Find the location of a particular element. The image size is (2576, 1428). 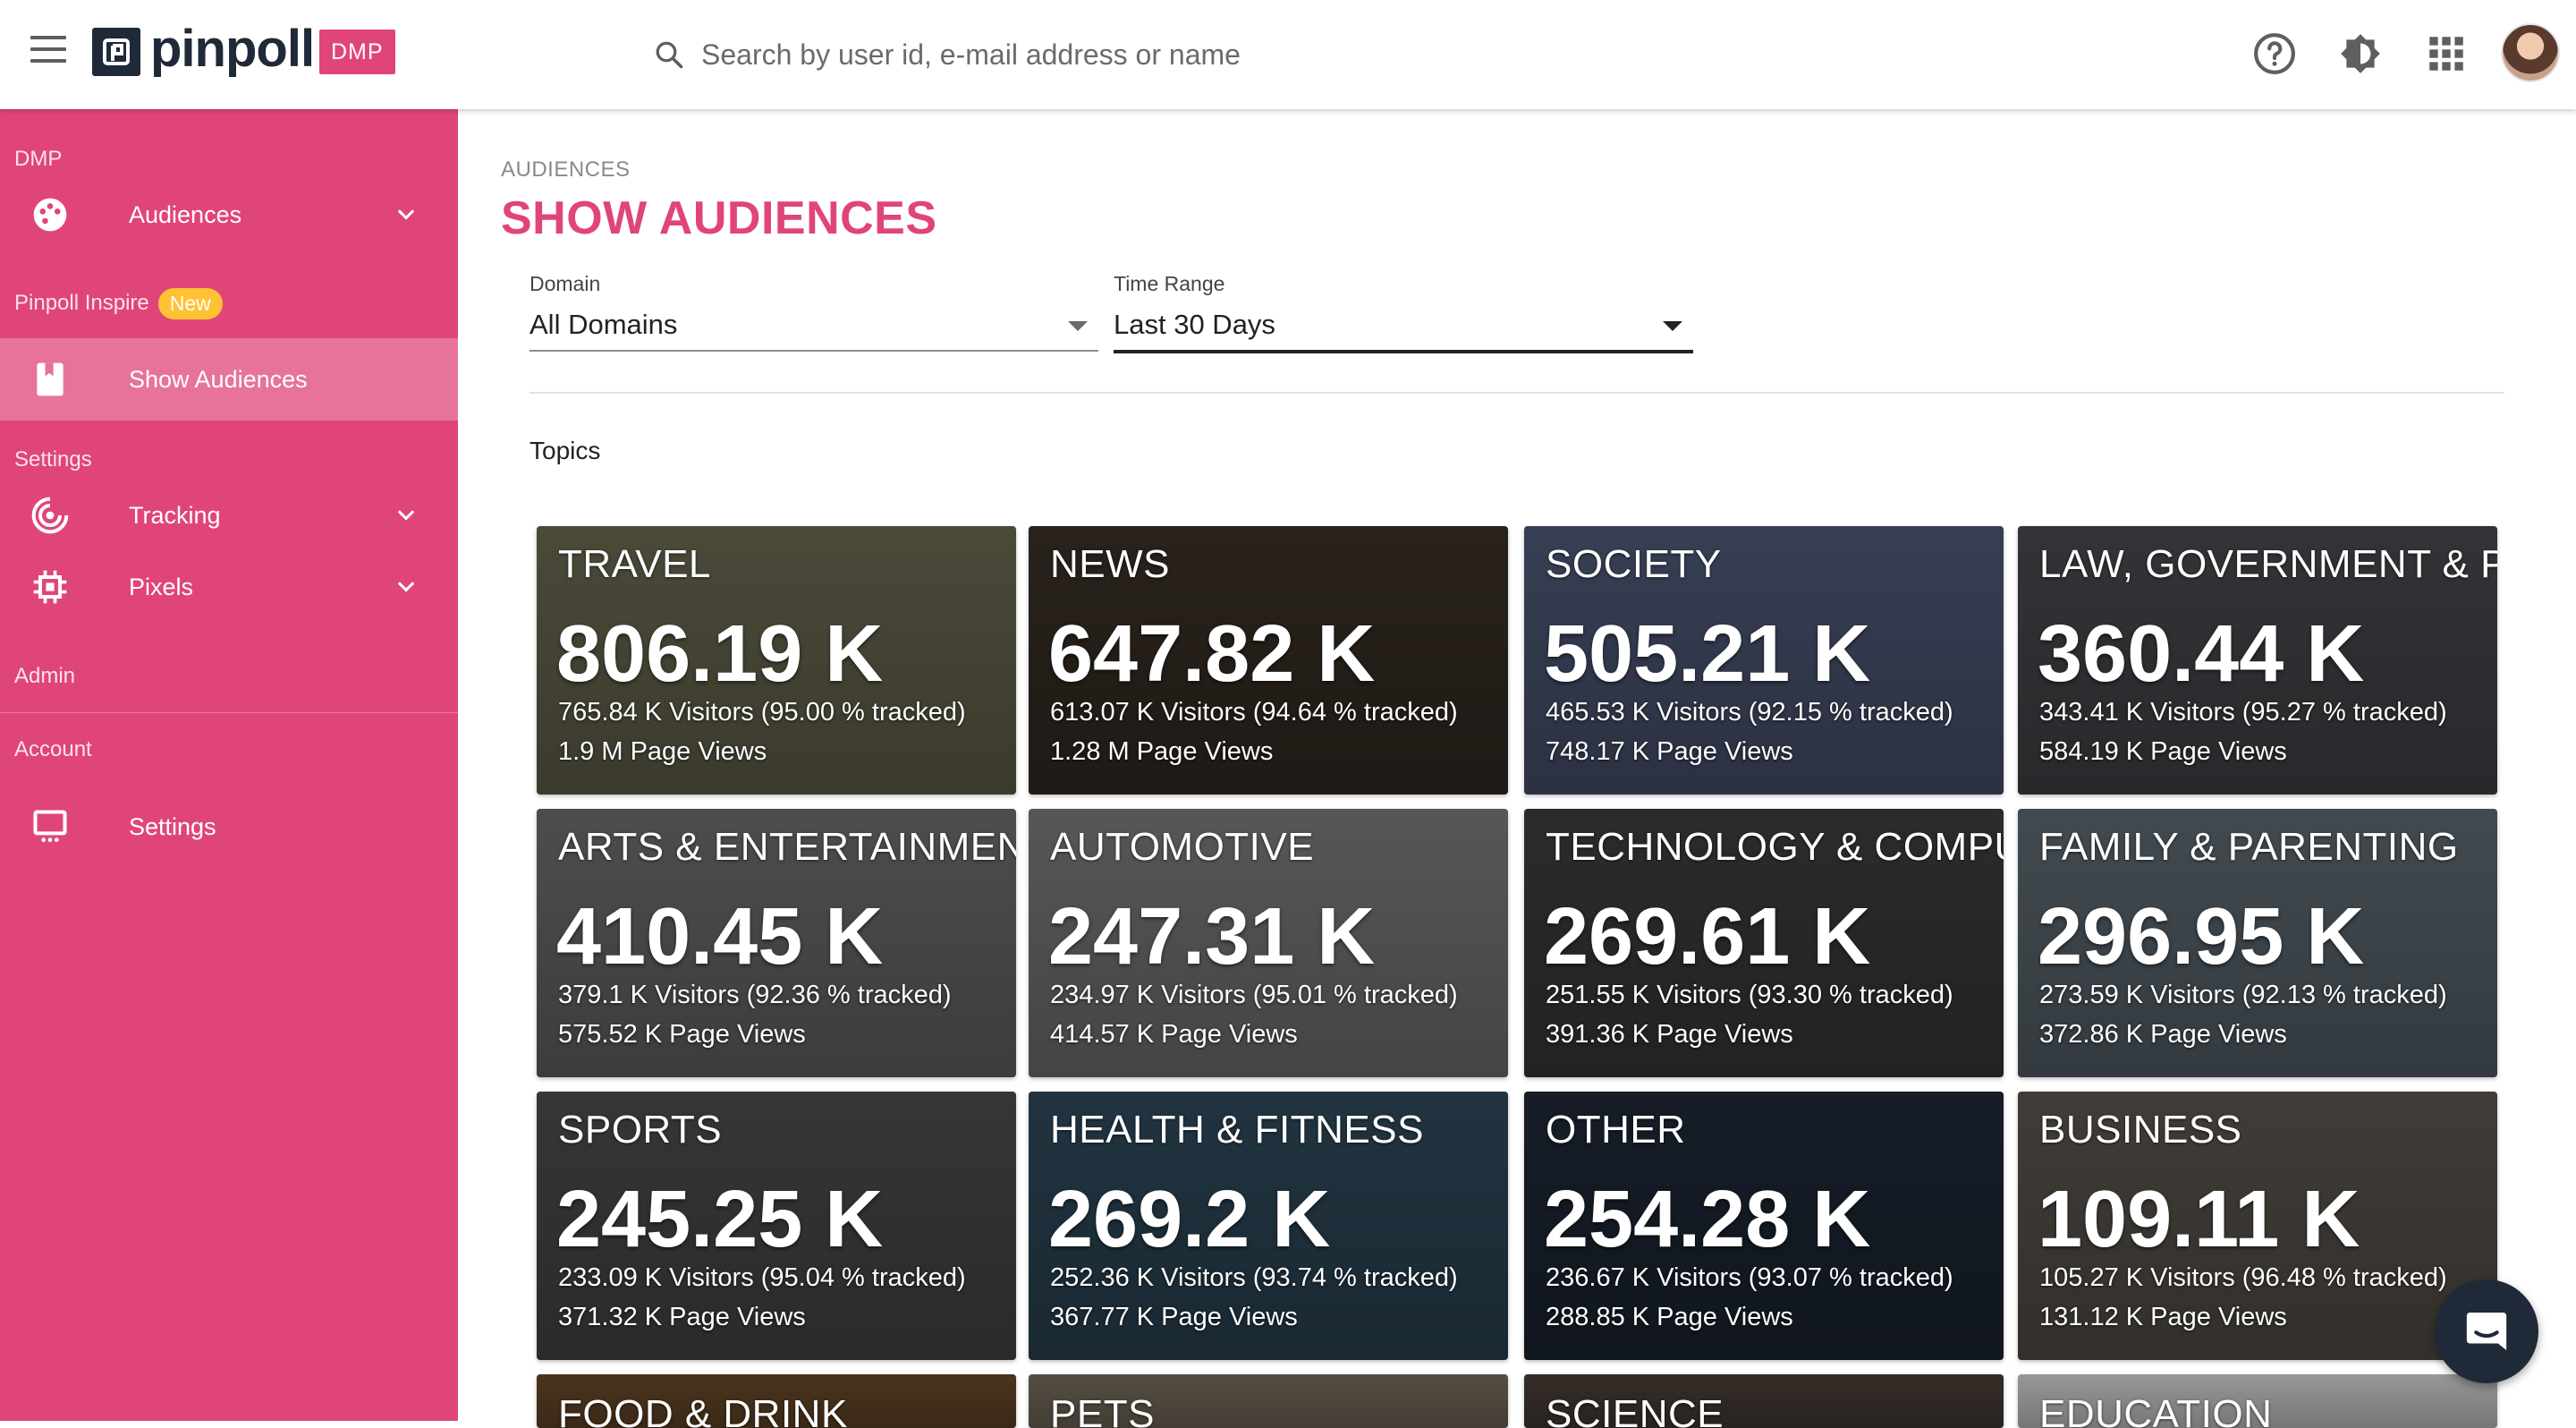

visitors-stat: 252.36 K Visitors (93.74 % tracked) is located at coordinates (1254, 1277).